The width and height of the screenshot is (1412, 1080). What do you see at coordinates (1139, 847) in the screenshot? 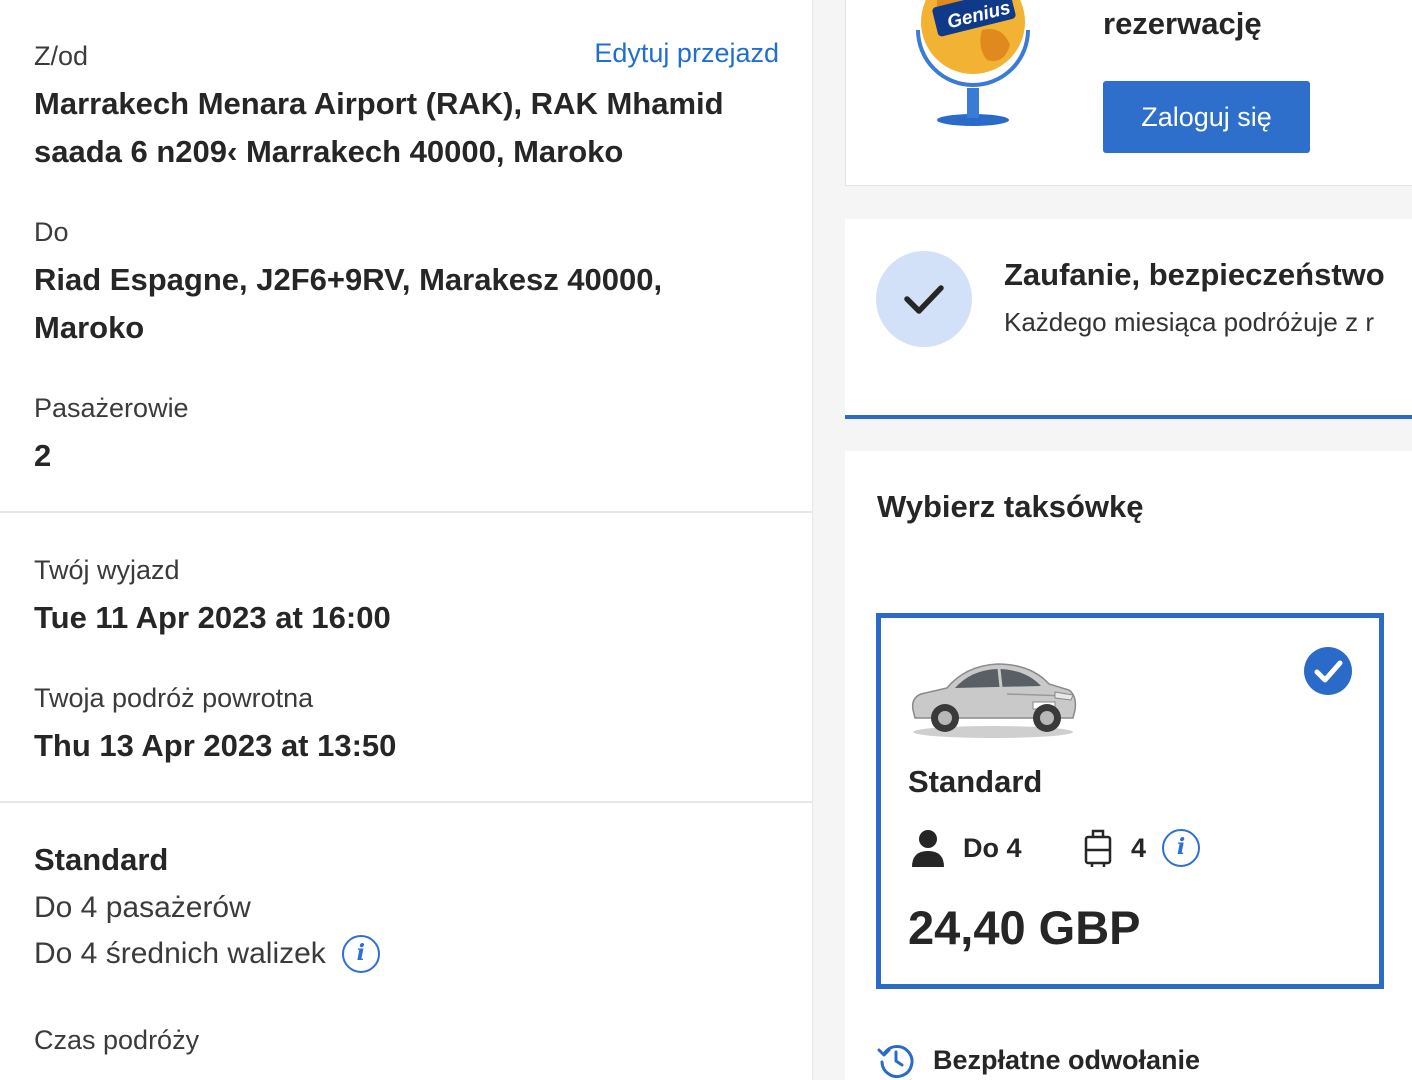
I see `luggage-count: 4` at bounding box center [1139, 847].